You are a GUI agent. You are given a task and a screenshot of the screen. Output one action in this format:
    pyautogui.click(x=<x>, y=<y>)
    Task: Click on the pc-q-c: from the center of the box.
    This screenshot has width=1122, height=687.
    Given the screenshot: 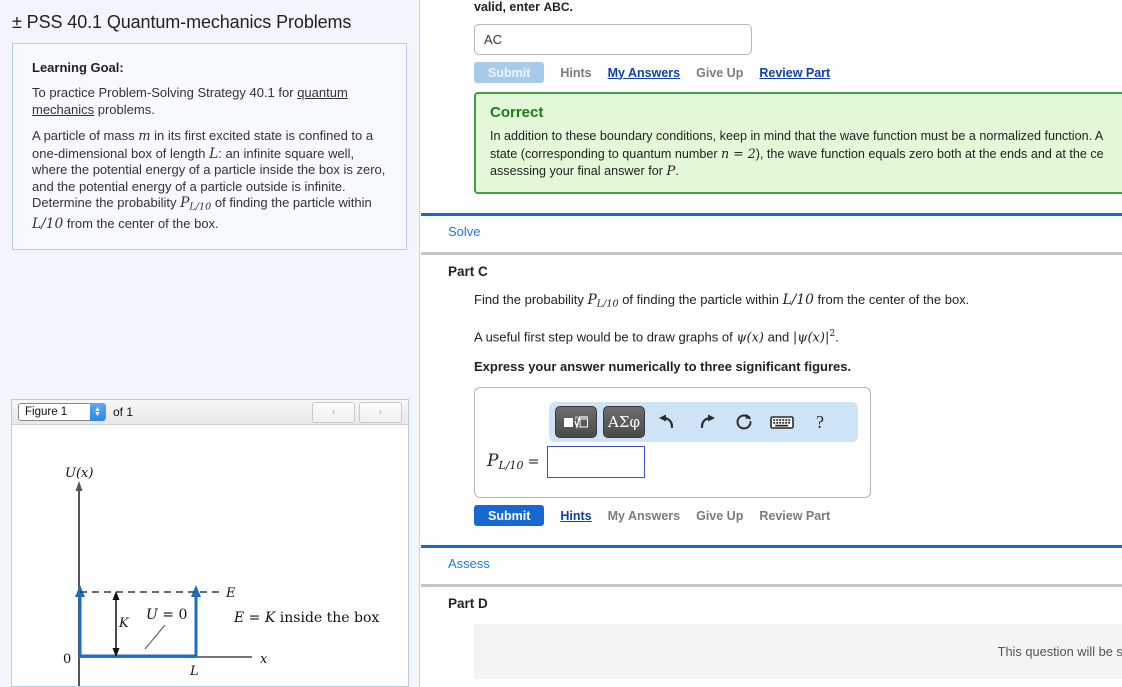 What is the action you would take?
    pyautogui.click(x=891, y=299)
    